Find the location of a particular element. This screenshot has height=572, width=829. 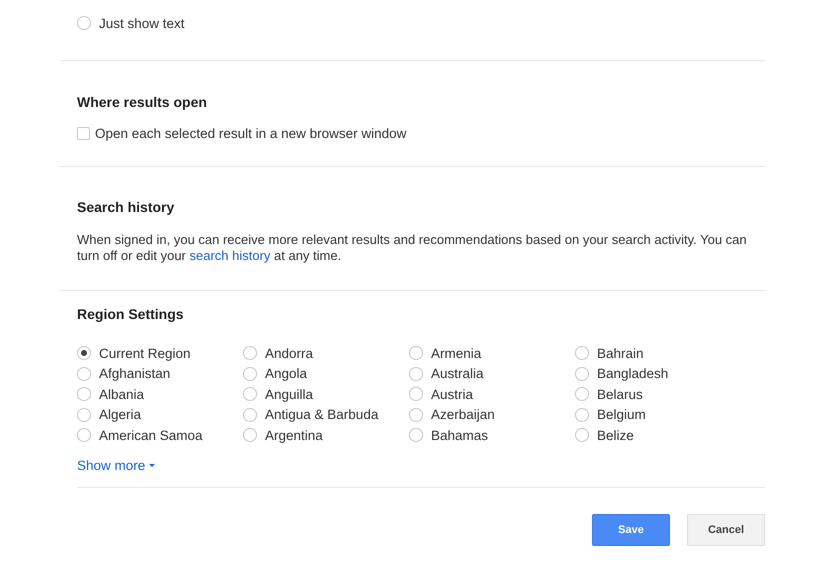

radio-label: Afghanistan is located at coordinates (134, 374).